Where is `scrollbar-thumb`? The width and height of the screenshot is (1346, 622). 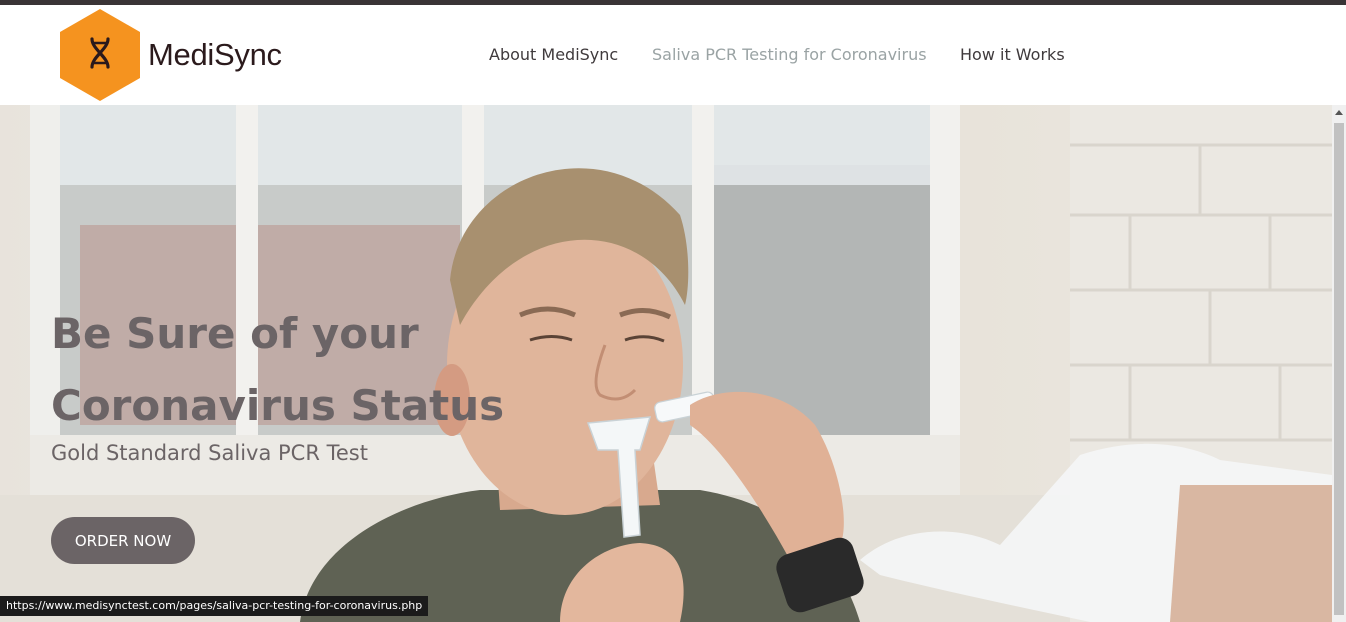
scrollbar-thumb is located at coordinates (1339, 369).